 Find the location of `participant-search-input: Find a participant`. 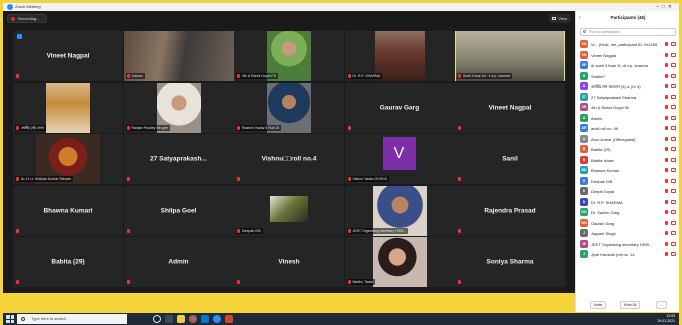

participant-search-input: Find a participant is located at coordinates (628, 32).